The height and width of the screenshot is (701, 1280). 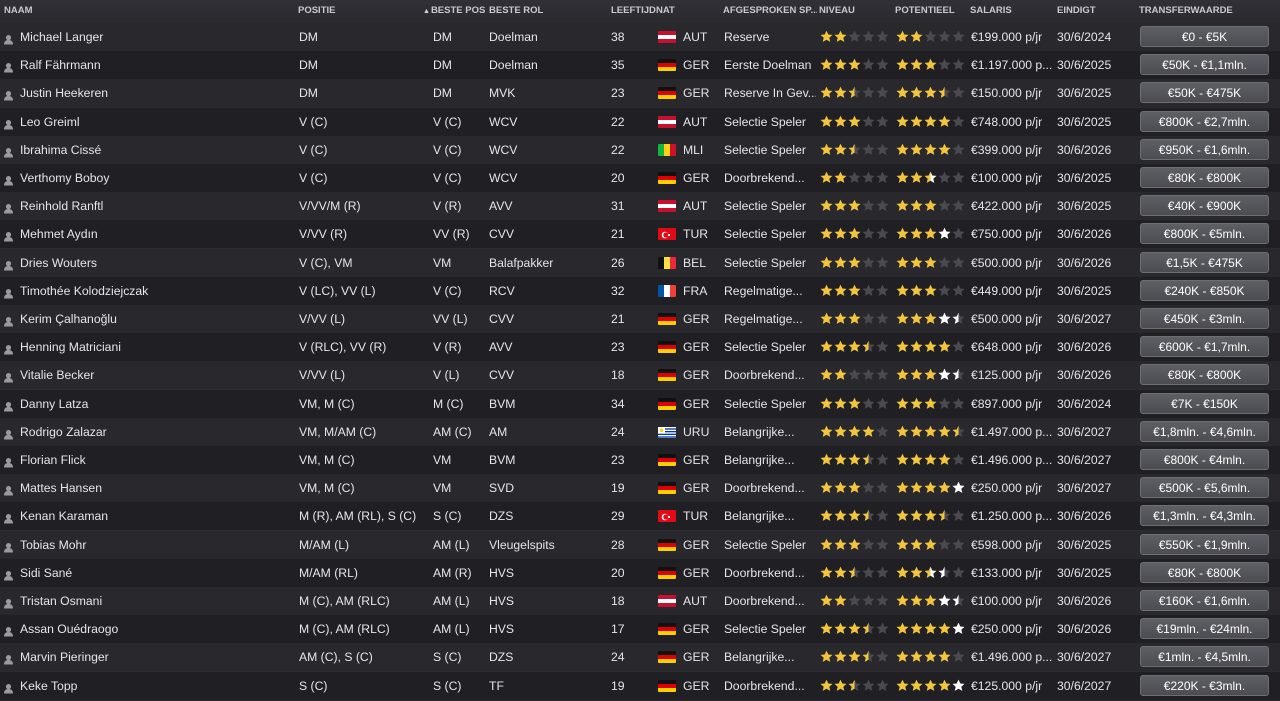 I want to click on player-name-link: Mattes Hansen, so click(x=155, y=488).